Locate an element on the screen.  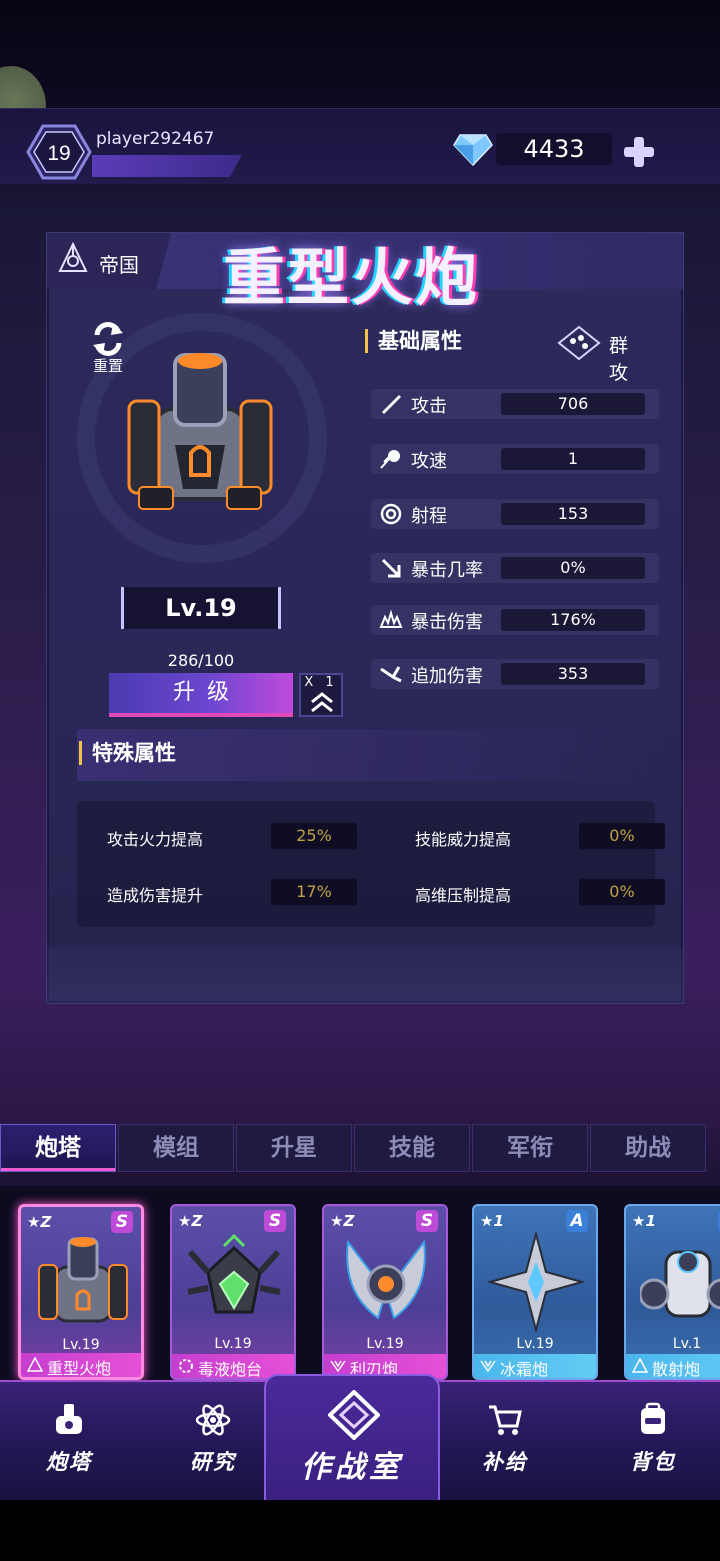
nav-label: 背包 is located at coordinates (653, 1462).